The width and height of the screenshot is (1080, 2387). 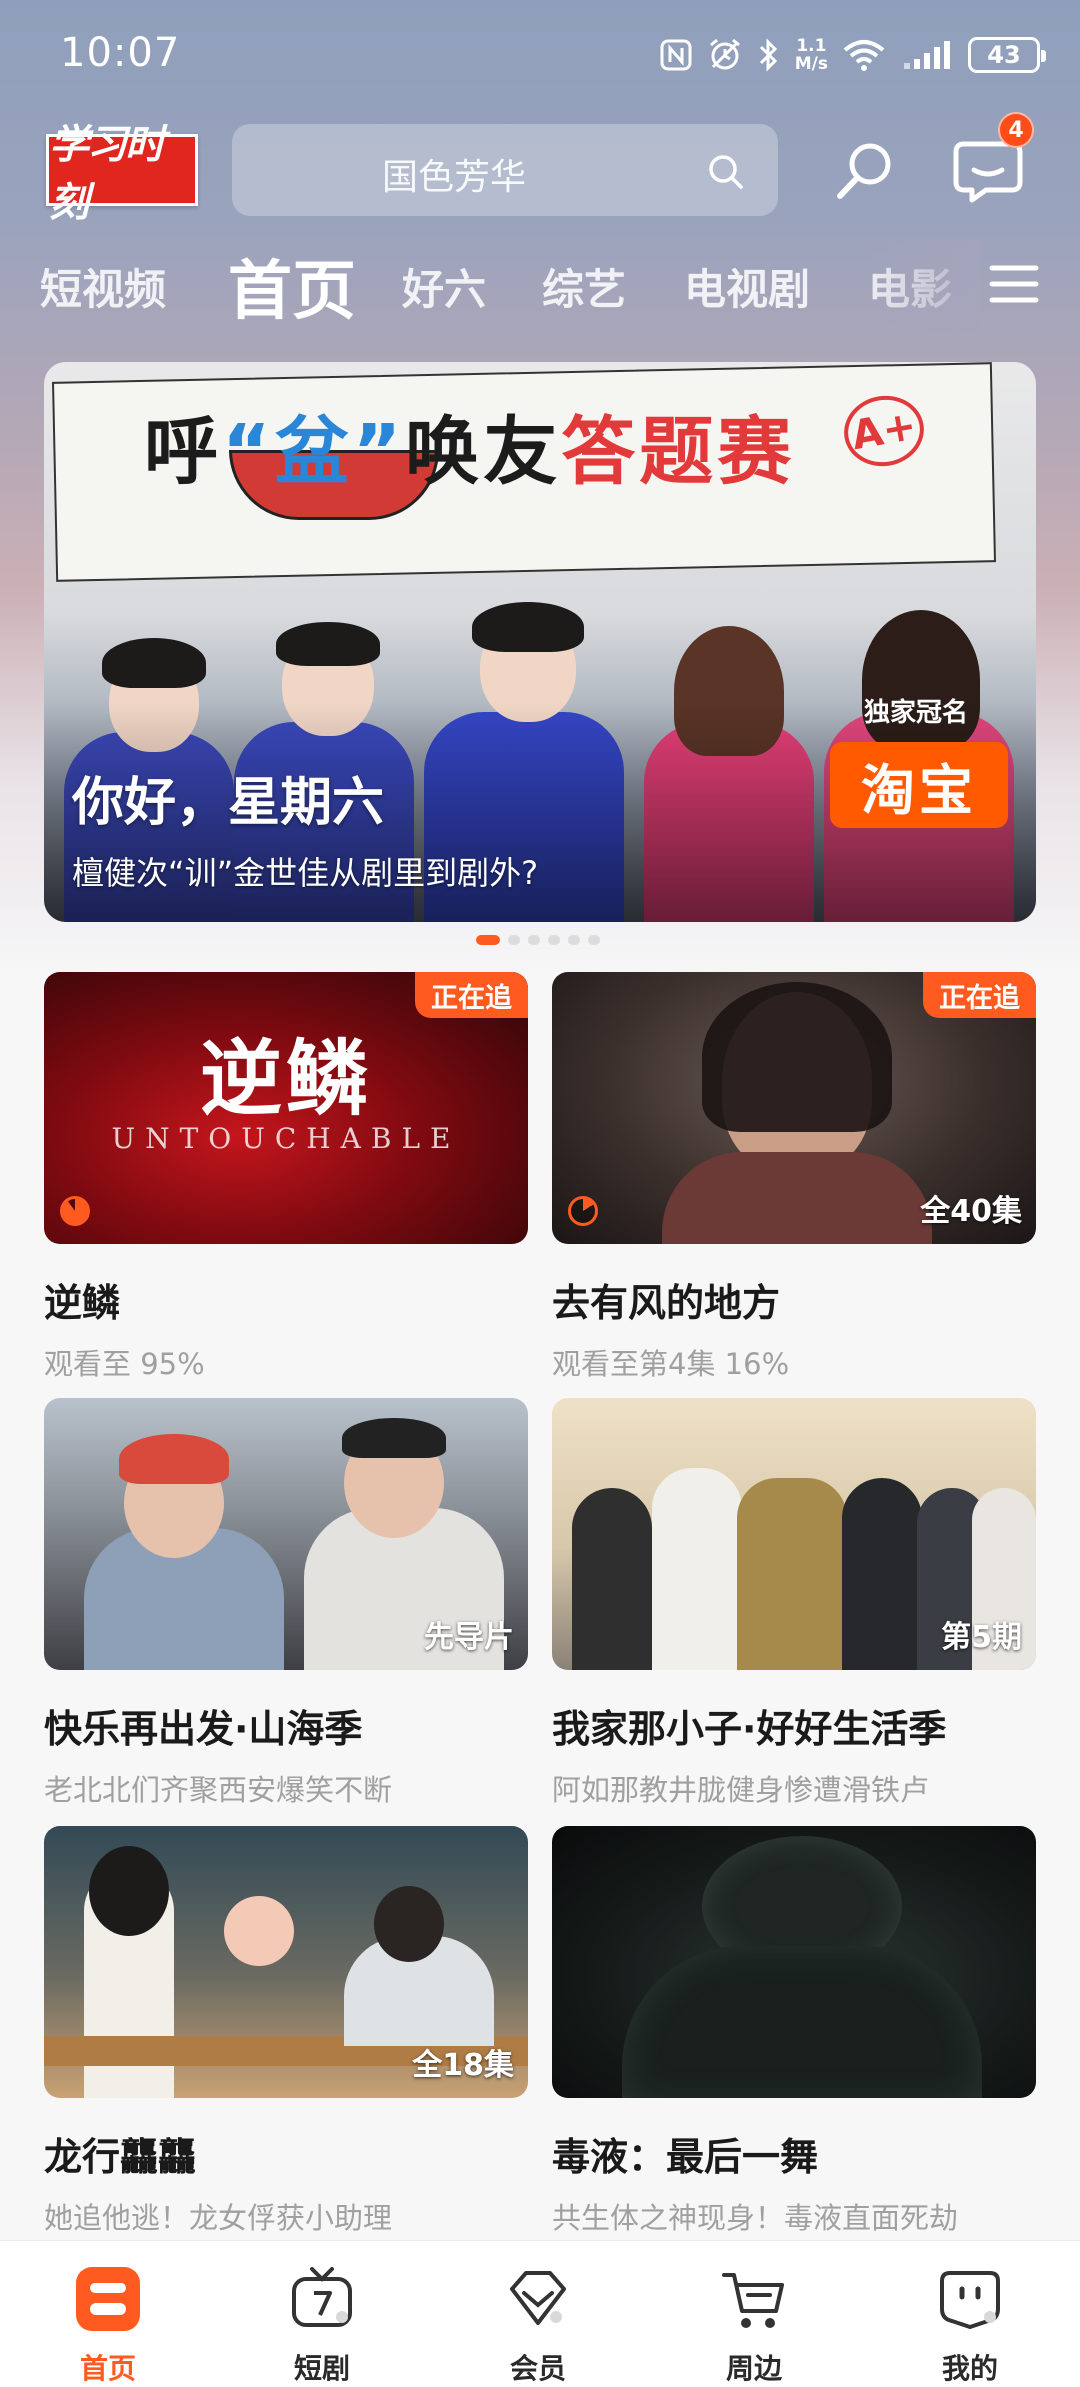 What do you see at coordinates (108, 2299) in the screenshot?
I see `home-icon` at bounding box center [108, 2299].